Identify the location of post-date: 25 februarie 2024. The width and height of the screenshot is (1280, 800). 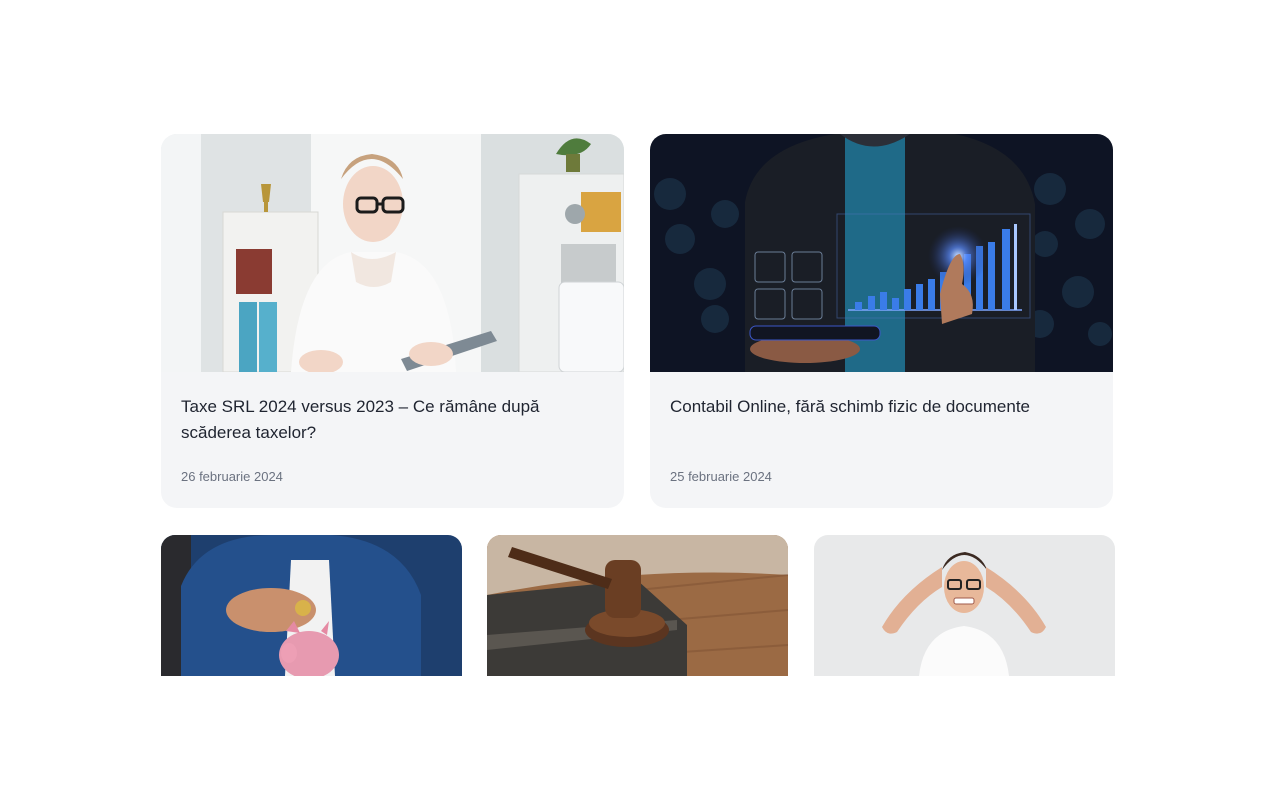
(721, 476).